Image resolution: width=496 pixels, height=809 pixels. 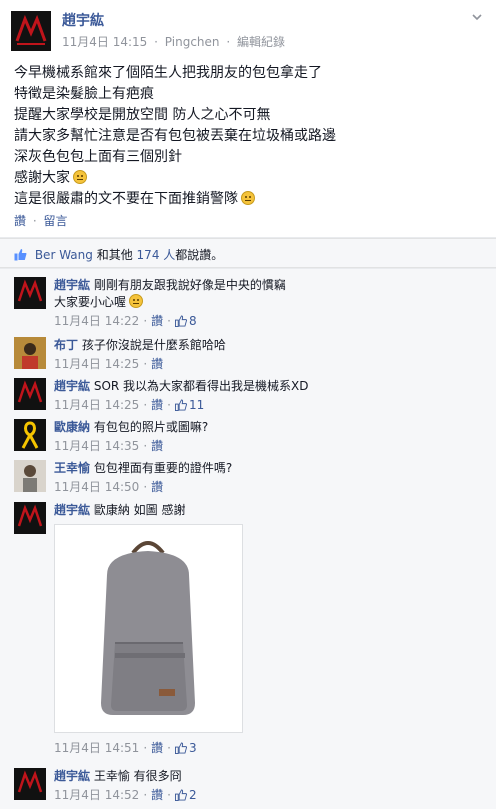 What do you see at coordinates (64, 255) in the screenshot?
I see `liker-name-link: Ber Wang` at bounding box center [64, 255].